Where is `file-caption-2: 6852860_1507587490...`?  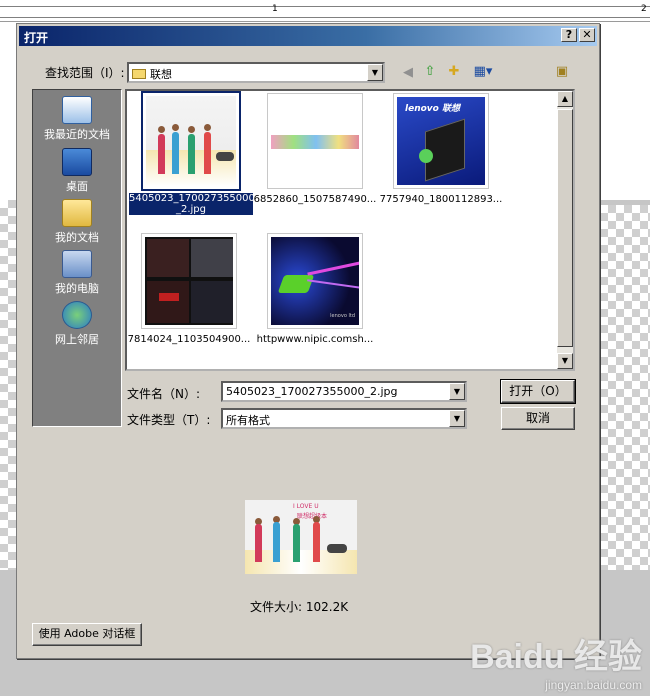
file-caption-2: 6852860_1507587490... is located at coordinates (315, 199).